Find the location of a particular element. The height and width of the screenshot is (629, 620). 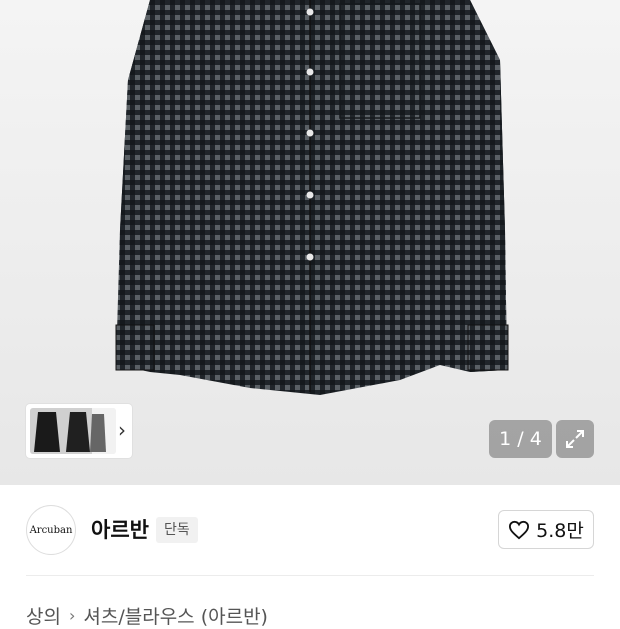

brand-logo: Arcuban is located at coordinates (51, 530).